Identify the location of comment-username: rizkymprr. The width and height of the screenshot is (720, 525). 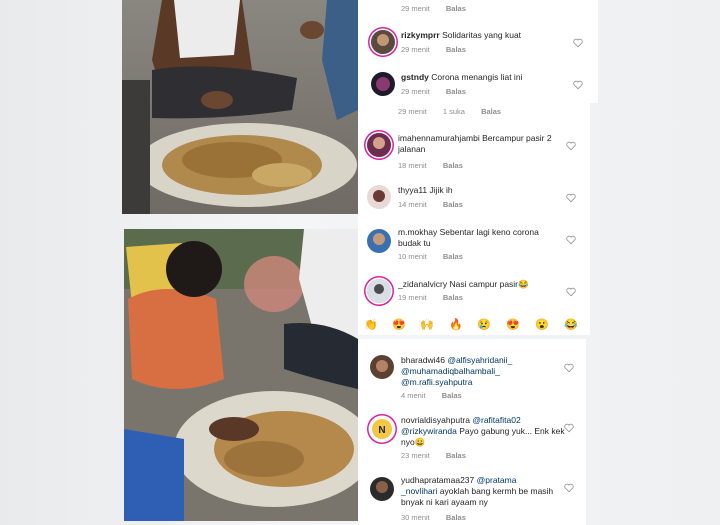
(420, 35).